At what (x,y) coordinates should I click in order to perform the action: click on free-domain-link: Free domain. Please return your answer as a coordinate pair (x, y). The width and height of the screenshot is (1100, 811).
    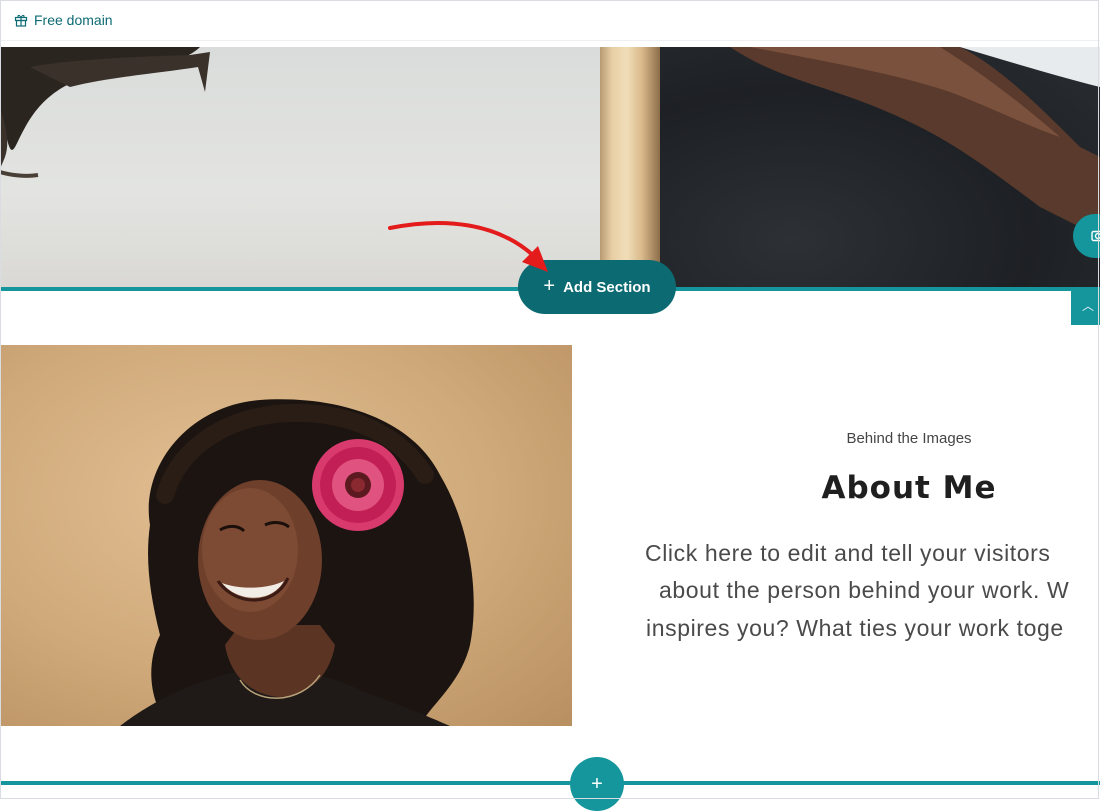
    Looking at the image, I should click on (63, 20).